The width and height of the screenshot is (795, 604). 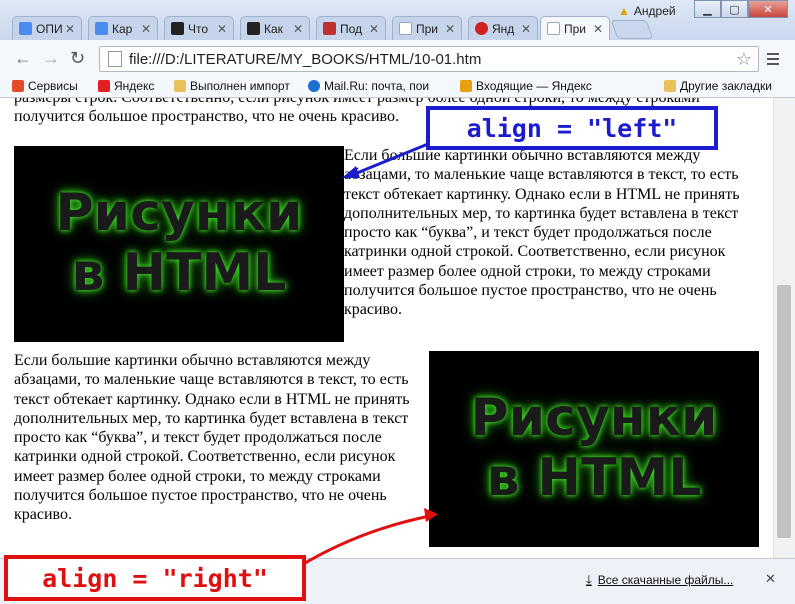 What do you see at coordinates (632, 29) in the screenshot?
I see `new-tab-button` at bounding box center [632, 29].